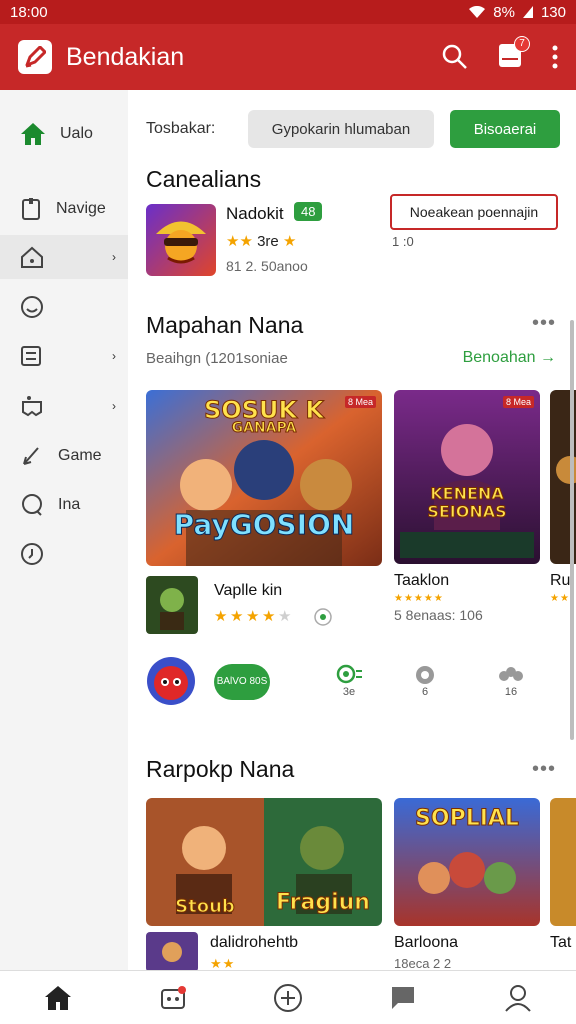 The image size is (576, 1024). Describe the element at coordinates (32, 257) in the screenshot. I see `house-outline-icon` at that location.